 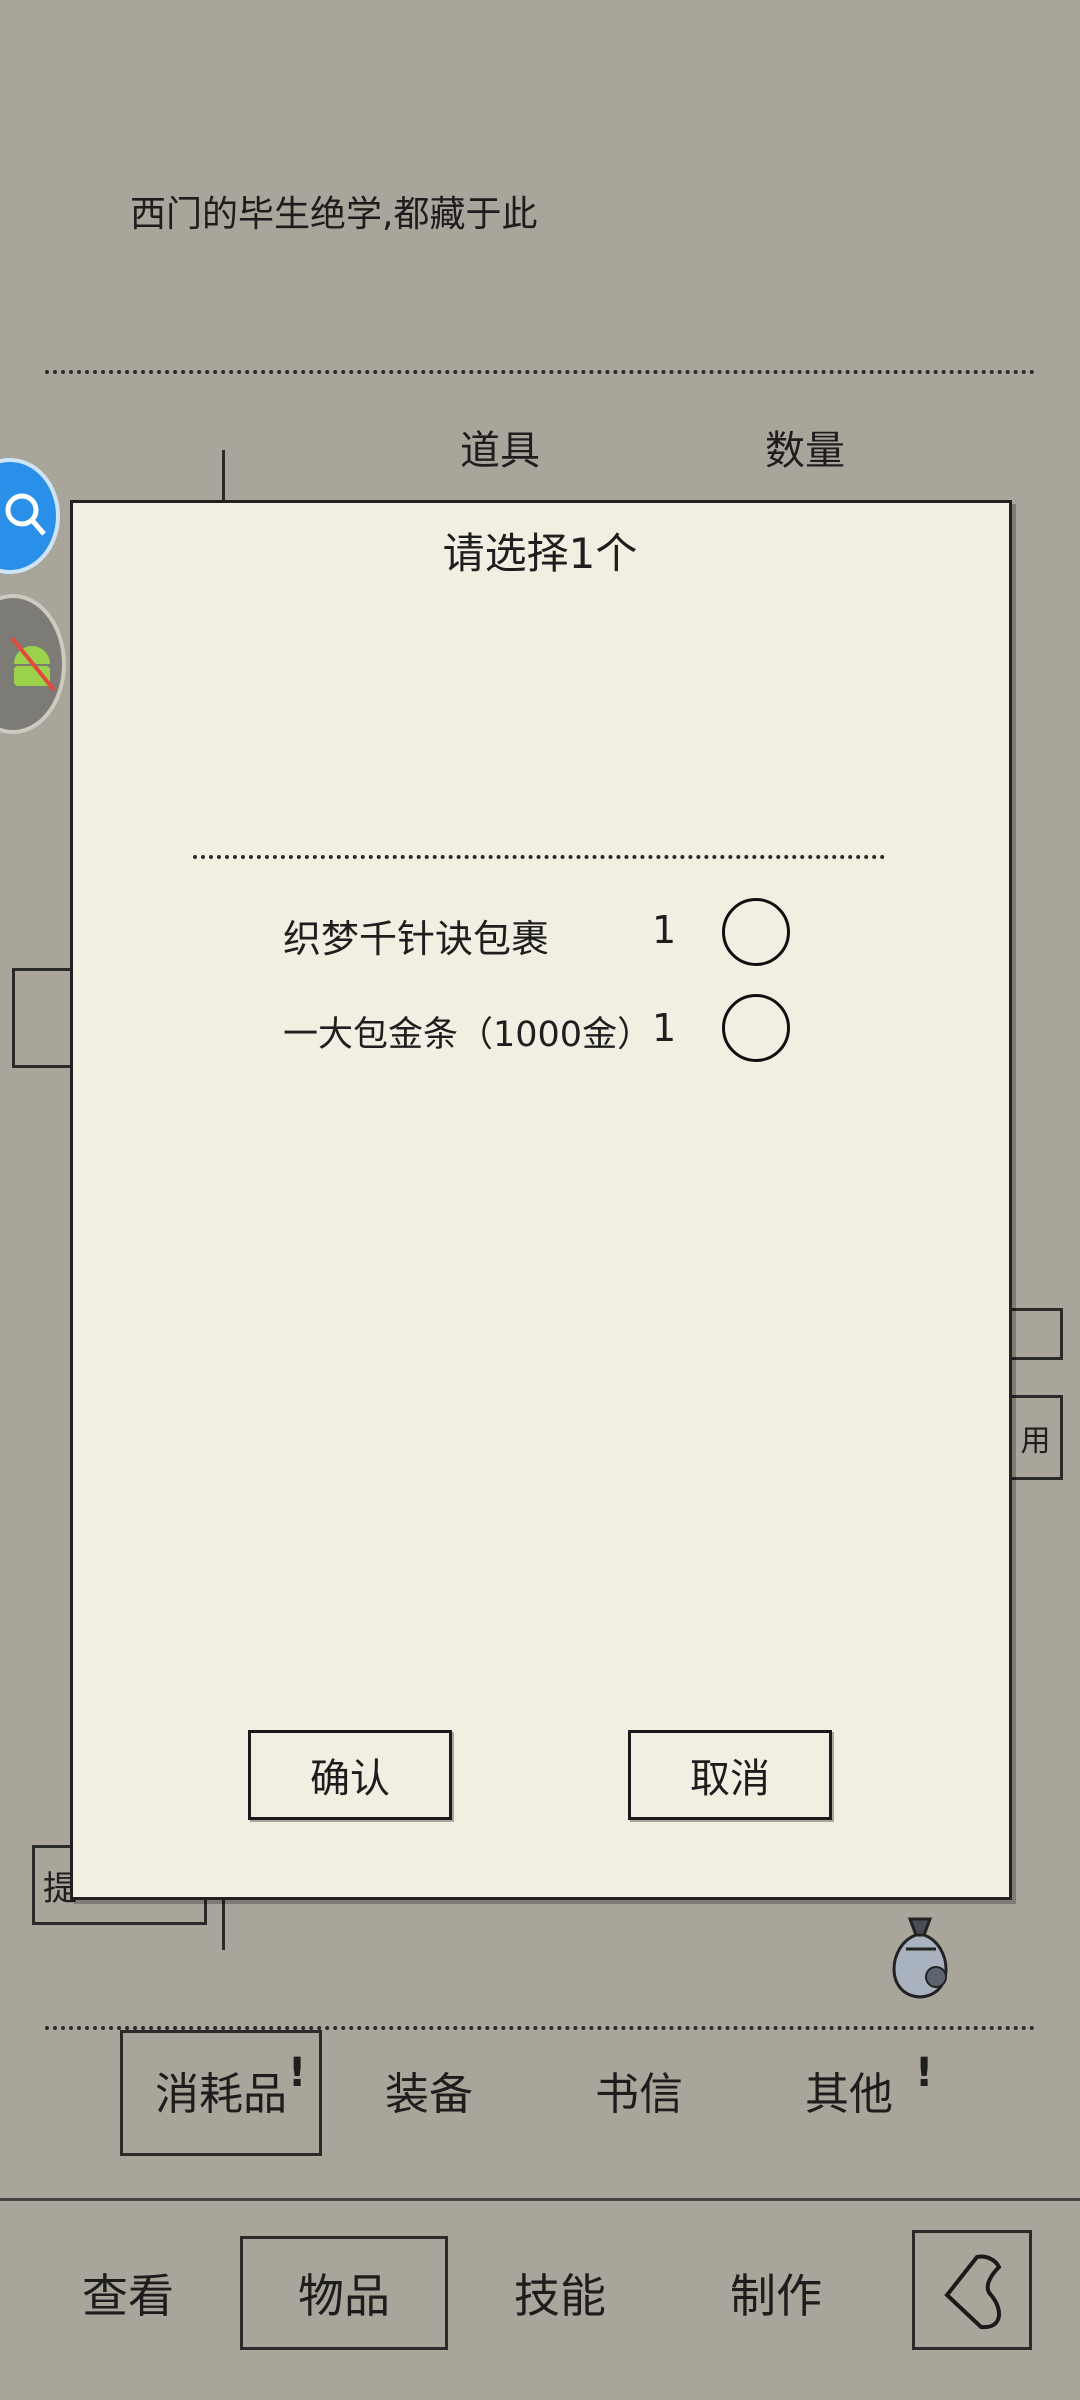 I want to click on use-button: 用, so click(x=1035, y=1437).